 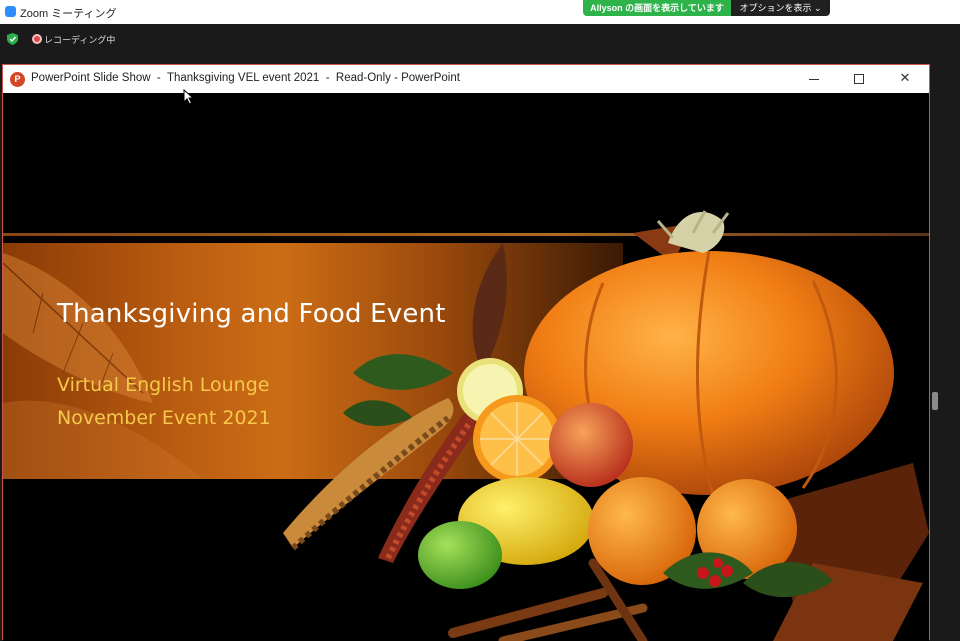 I want to click on scrollbar-handle, so click(x=935, y=401).